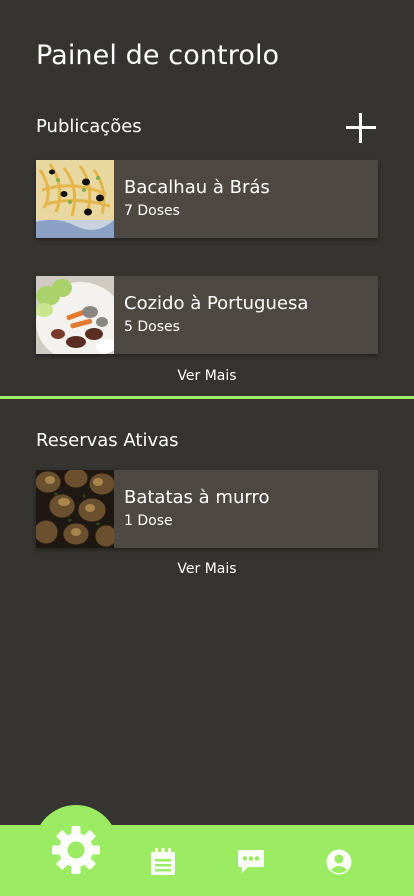 The height and width of the screenshot is (896, 414). I want to click on nav-profile-button, so click(339, 862).